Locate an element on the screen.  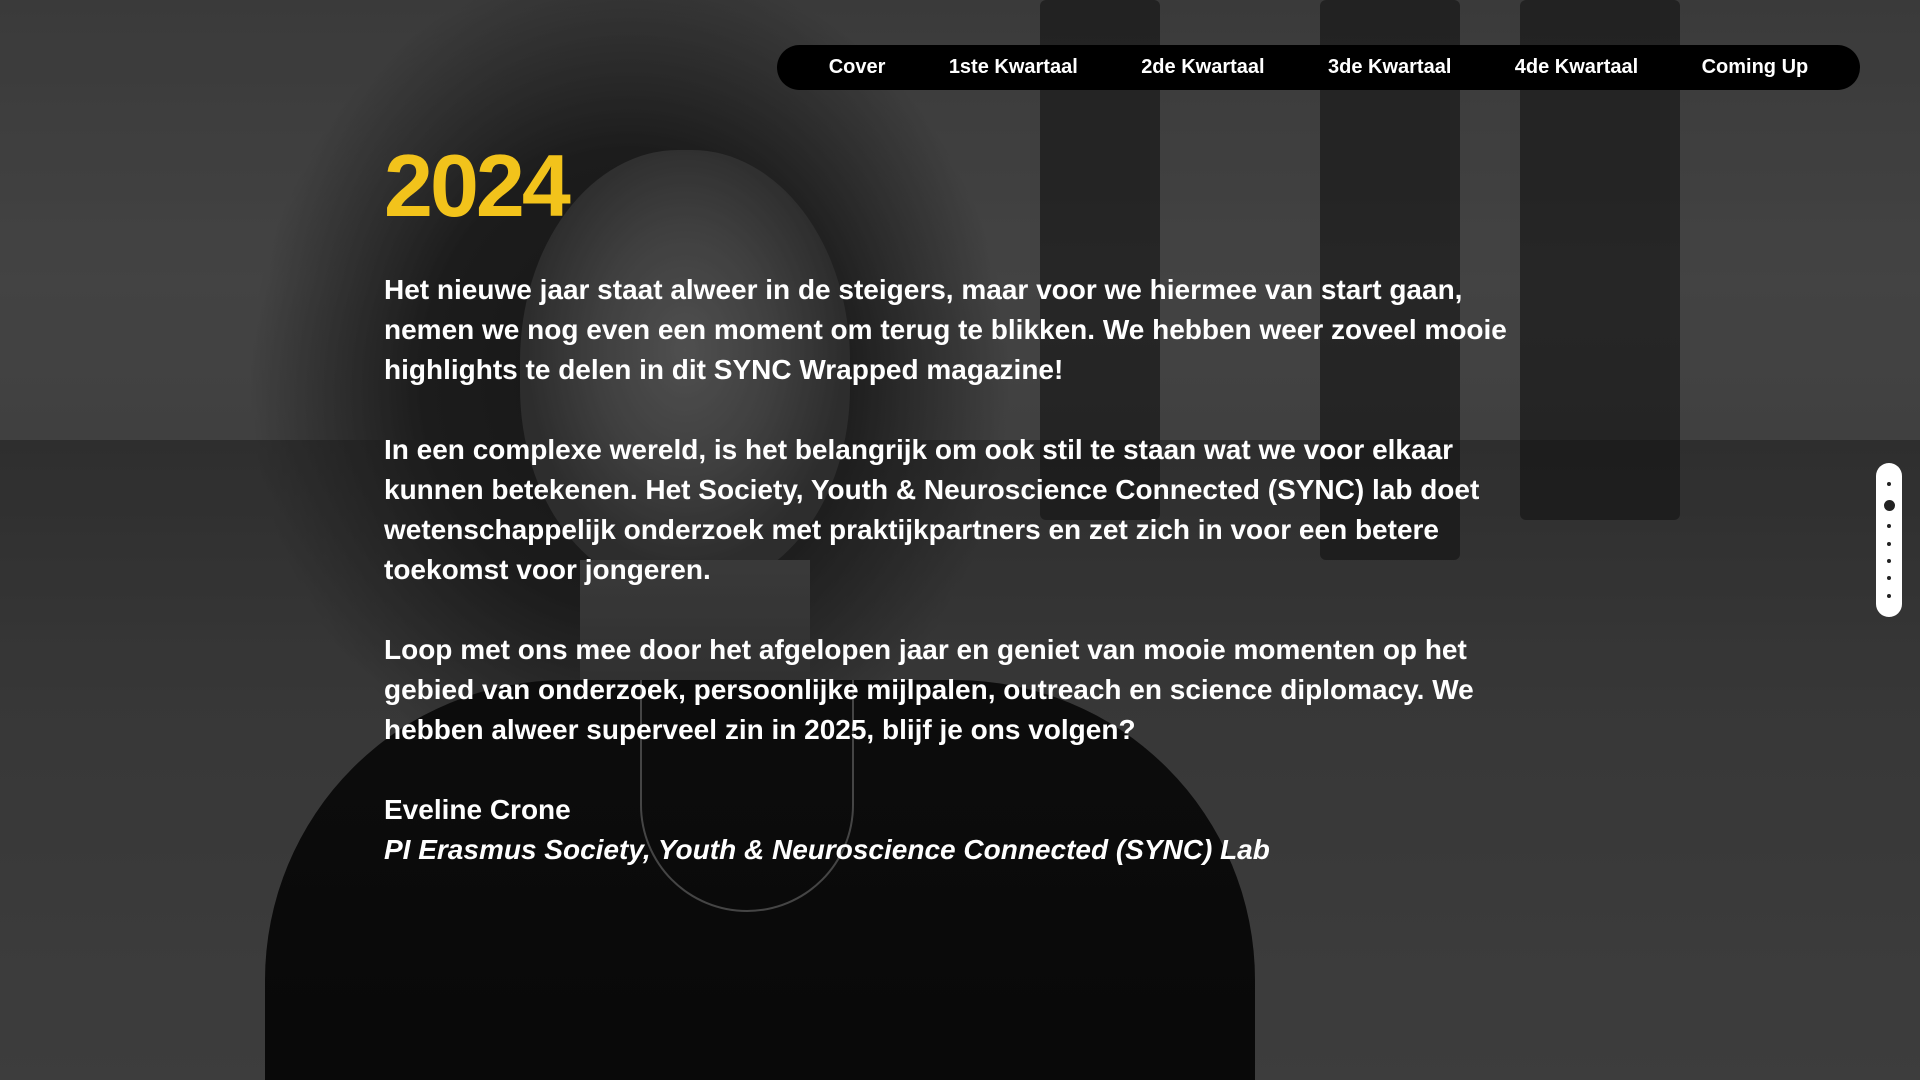
section-scroll-indicator is located at coordinates (1889, 540).